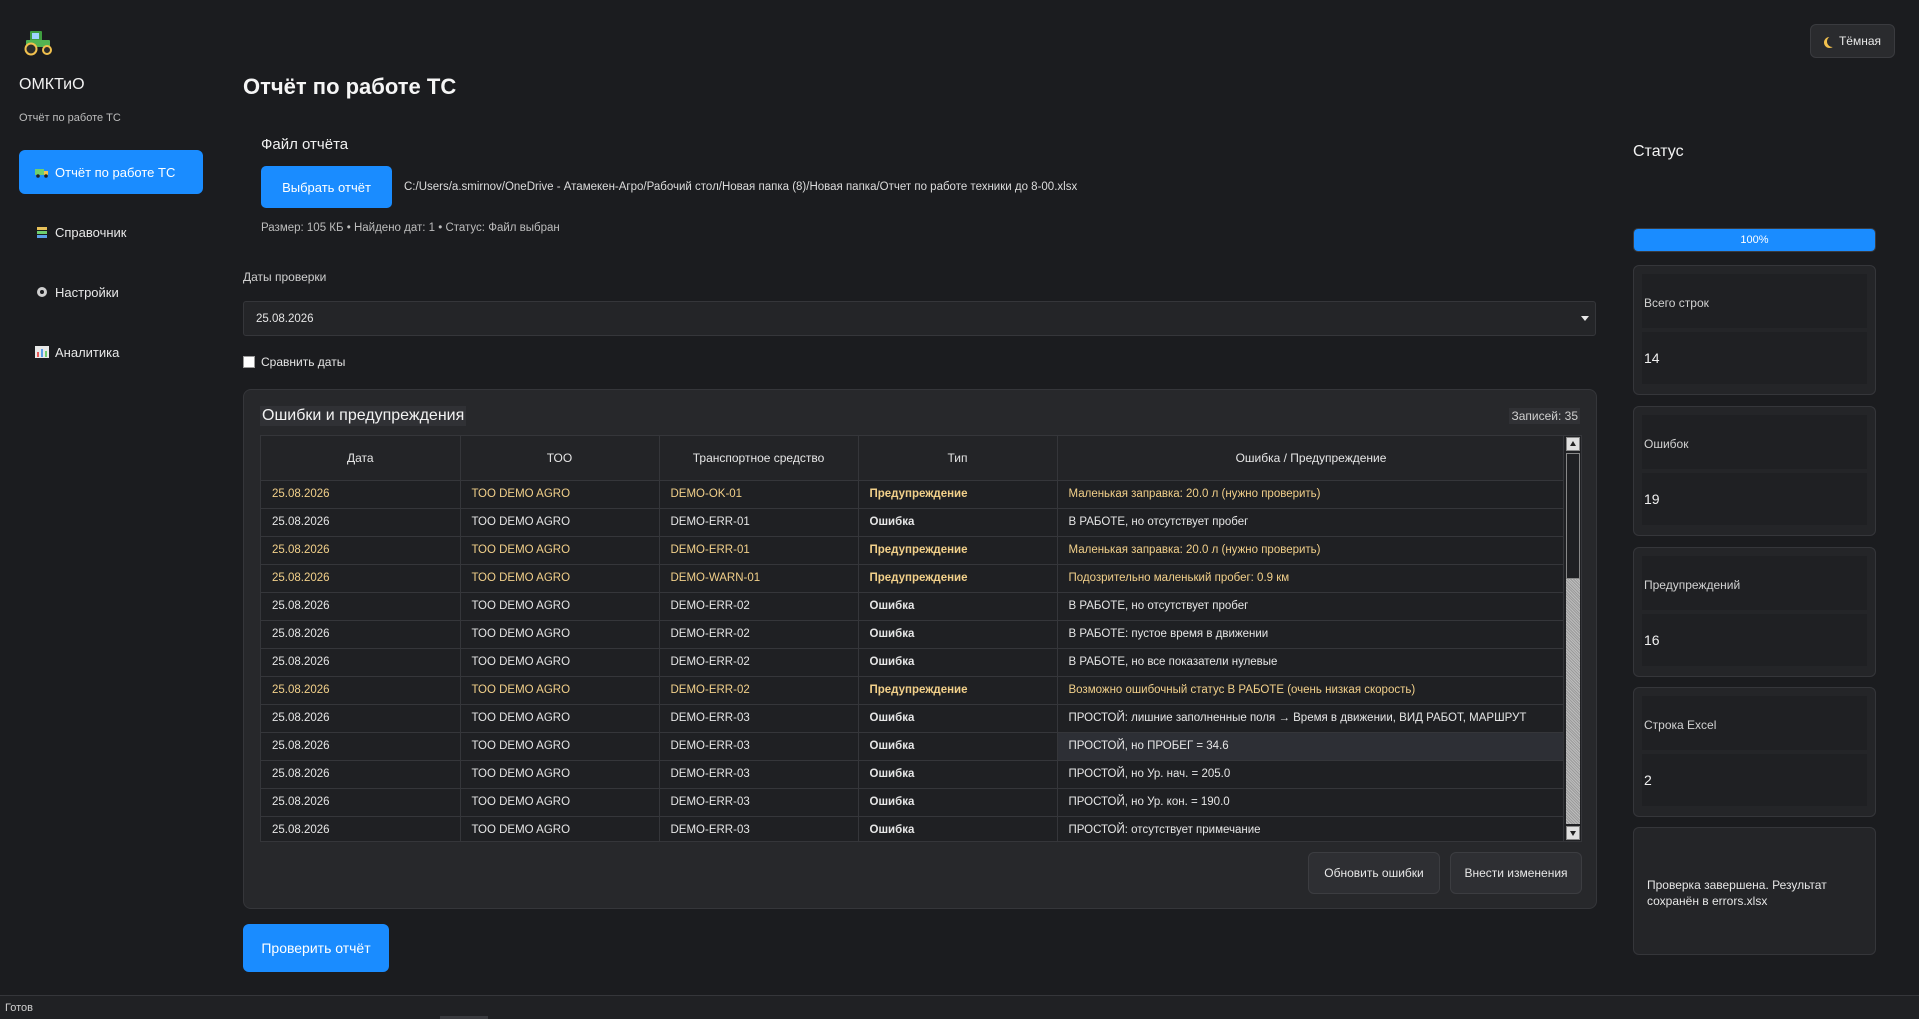 Image resolution: width=1919 pixels, height=1019 pixels. What do you see at coordinates (759, 578) in the screenshot?
I see `cell-vehicle: DEMO-WARN-01` at bounding box center [759, 578].